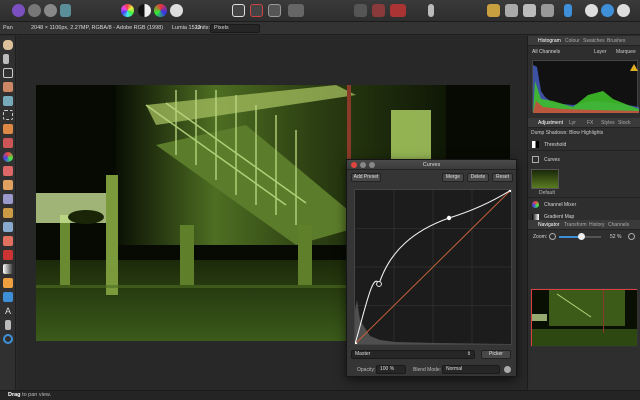 The width and height of the screenshot is (640, 400). Describe the element at coordinates (8, 283) in the screenshot. I see `shape-tool-icon` at that location.